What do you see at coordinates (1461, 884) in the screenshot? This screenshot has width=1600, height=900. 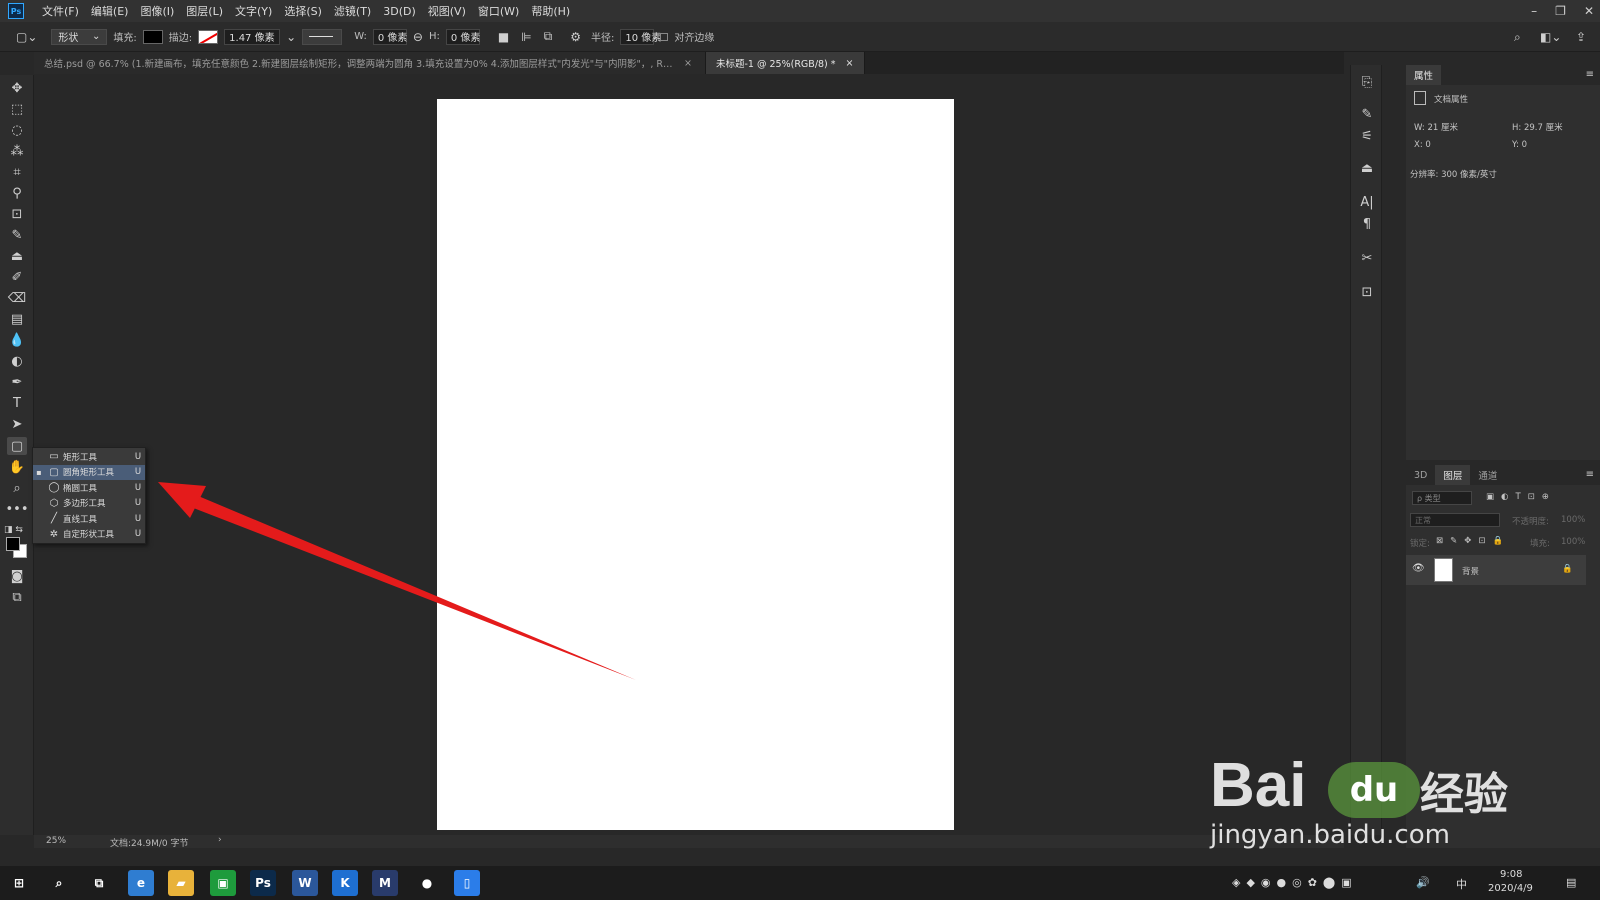 I see `ime-indicator: 中` at bounding box center [1461, 884].